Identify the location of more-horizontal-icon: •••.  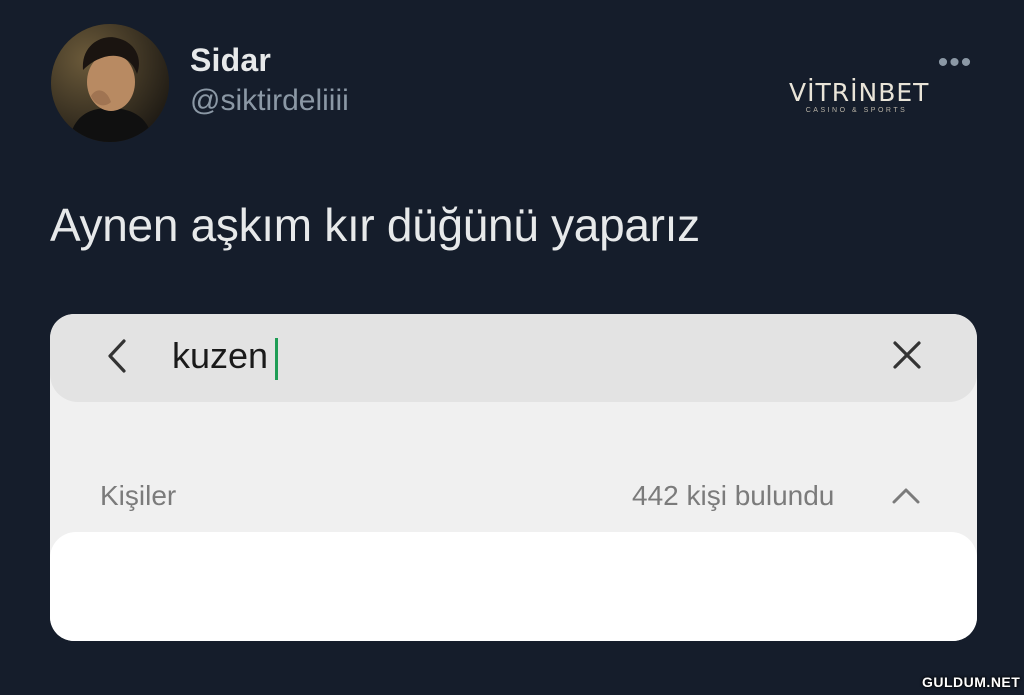
(955, 62).